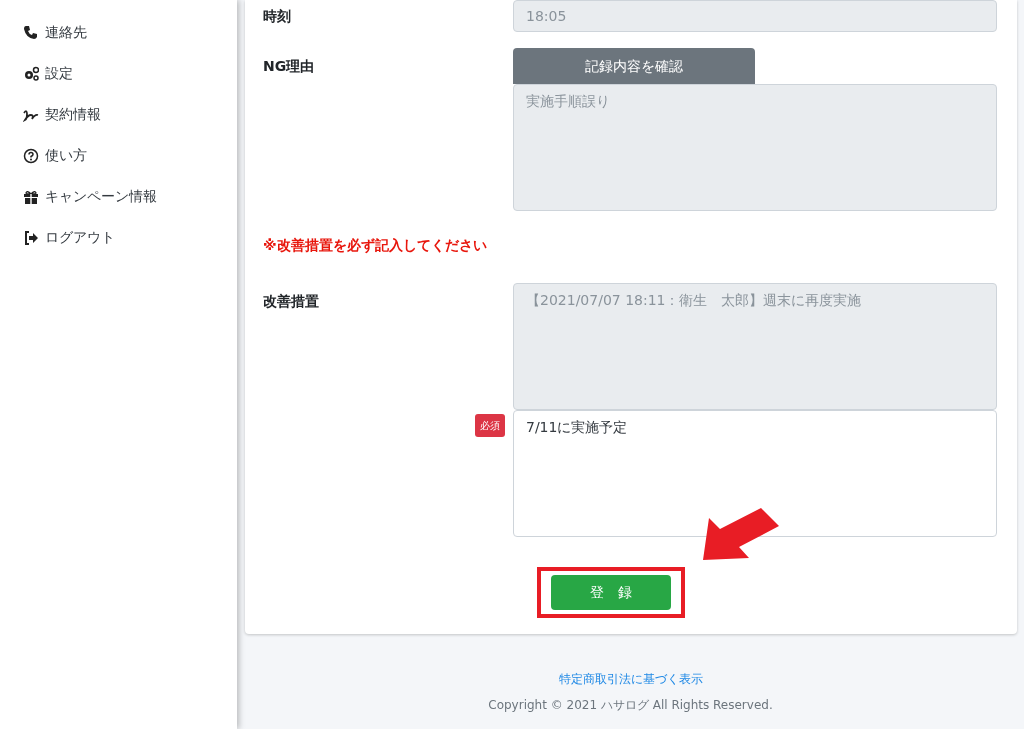 This screenshot has width=1024, height=729. What do you see at coordinates (289, 66) in the screenshot?
I see `field-label: NG理由` at bounding box center [289, 66].